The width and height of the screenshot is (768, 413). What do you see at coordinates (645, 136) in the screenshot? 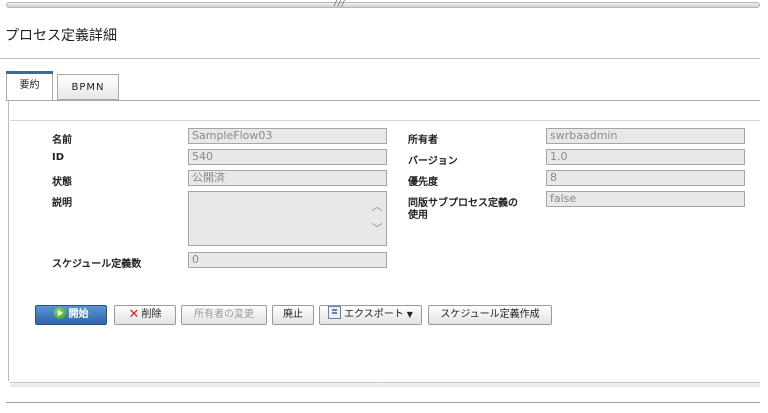
I see `owner-field: swrbaadmin` at bounding box center [645, 136].